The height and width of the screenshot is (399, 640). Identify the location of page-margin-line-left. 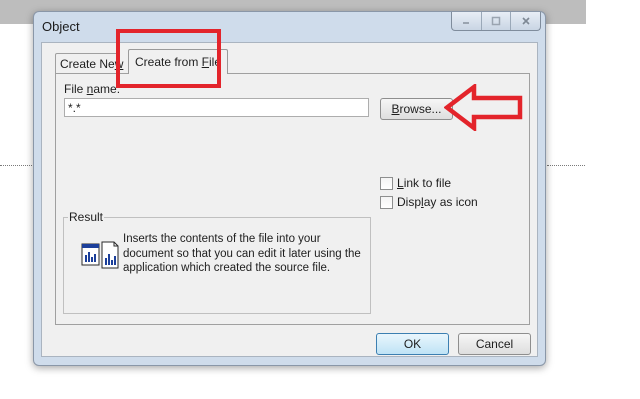
(18, 165).